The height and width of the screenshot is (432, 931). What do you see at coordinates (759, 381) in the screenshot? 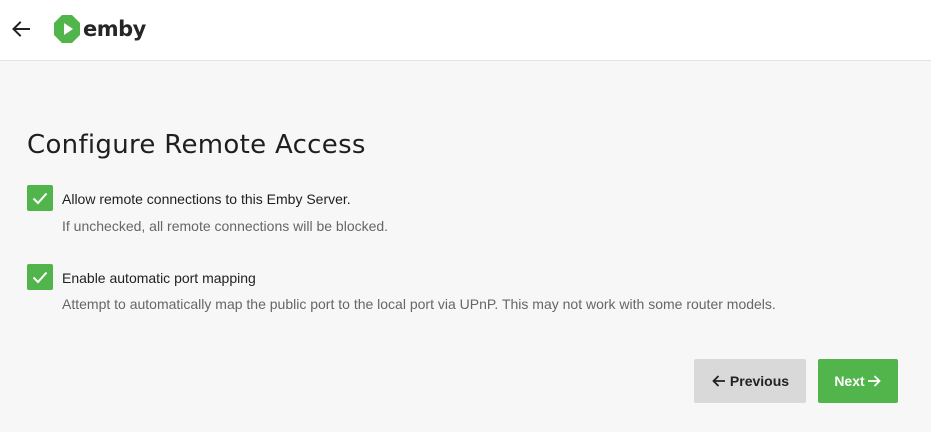
I see `previous-label: Previous` at bounding box center [759, 381].